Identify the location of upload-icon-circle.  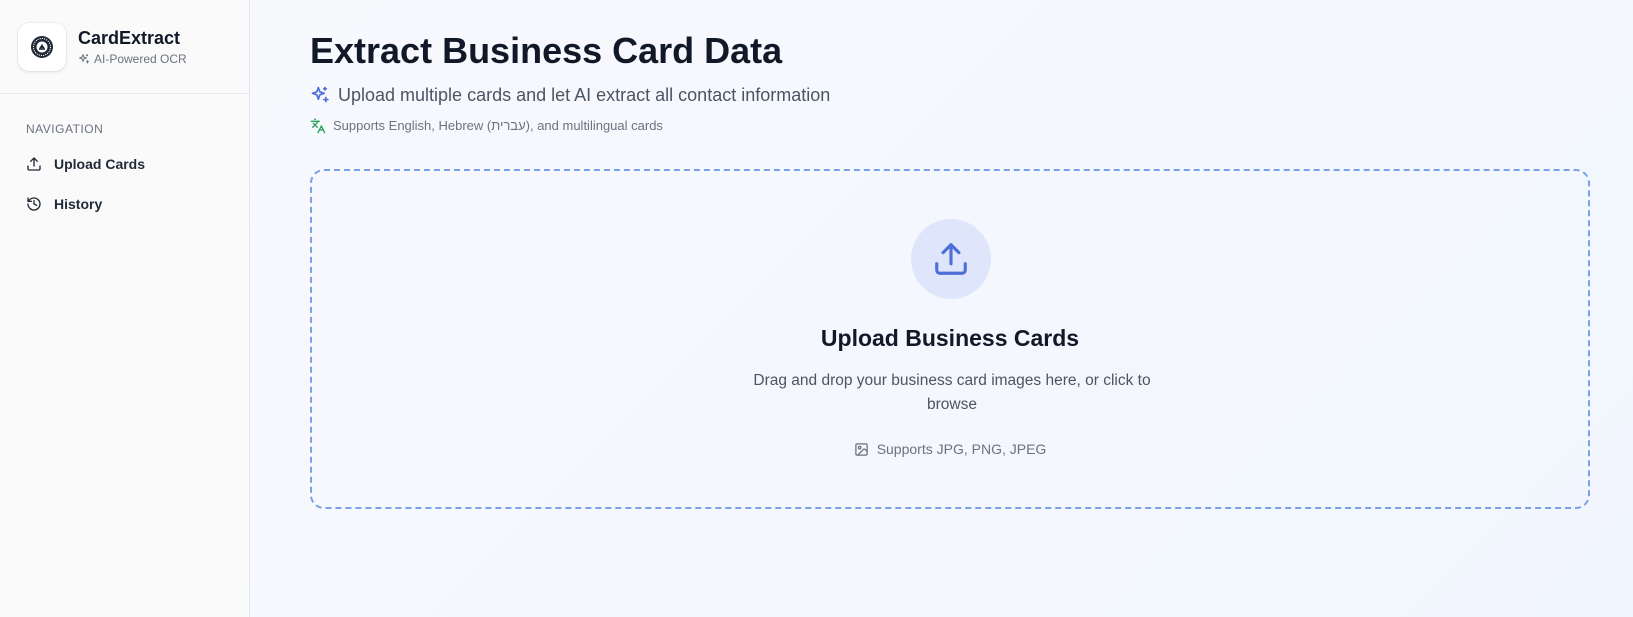
(951, 259).